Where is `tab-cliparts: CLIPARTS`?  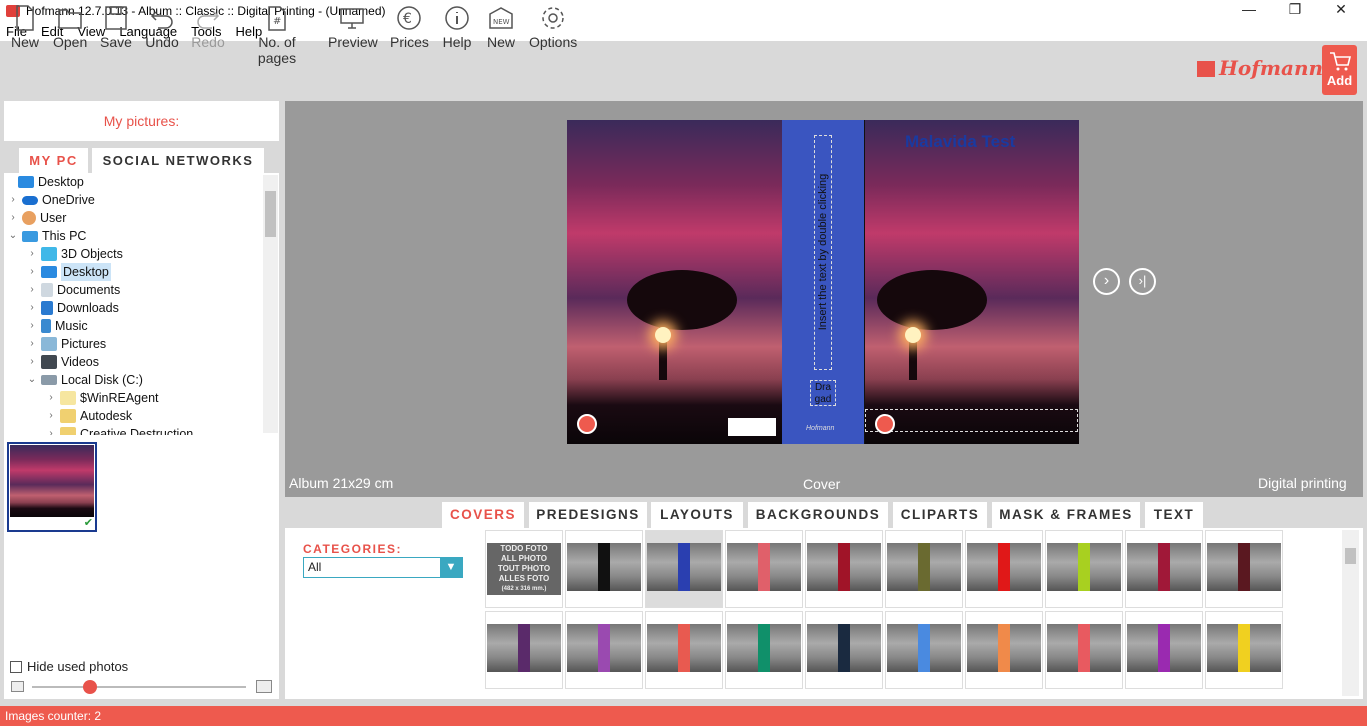
tab-cliparts: CLIPARTS is located at coordinates (940, 515).